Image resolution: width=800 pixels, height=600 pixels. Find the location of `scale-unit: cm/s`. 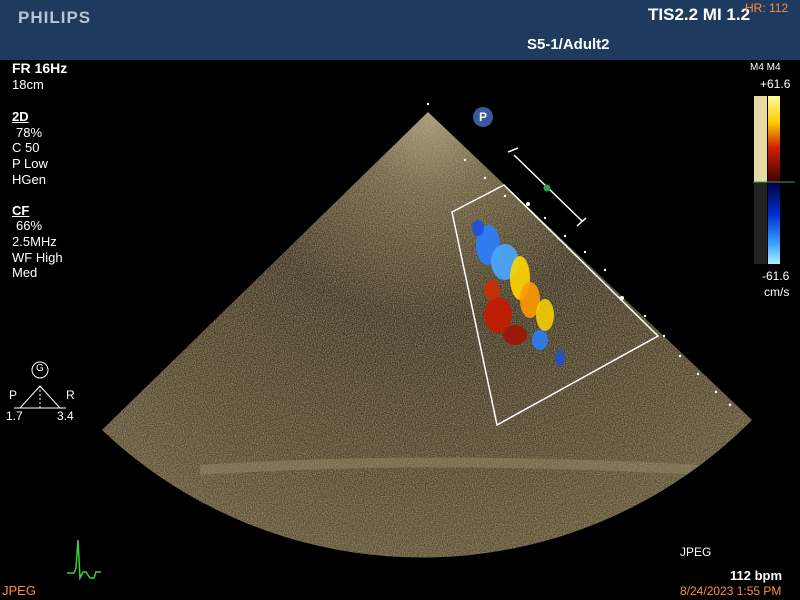

scale-unit: cm/s is located at coordinates (777, 292).